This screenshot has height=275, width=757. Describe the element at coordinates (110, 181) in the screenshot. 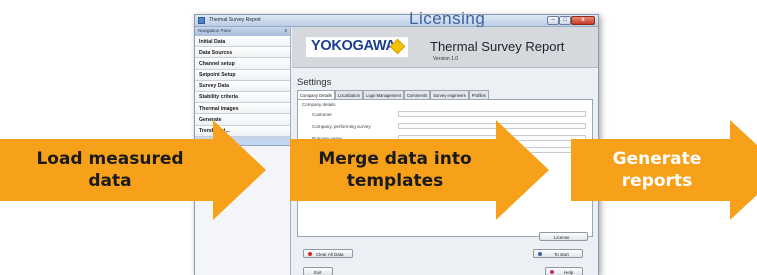

I see `step-1-line-2: data` at that location.